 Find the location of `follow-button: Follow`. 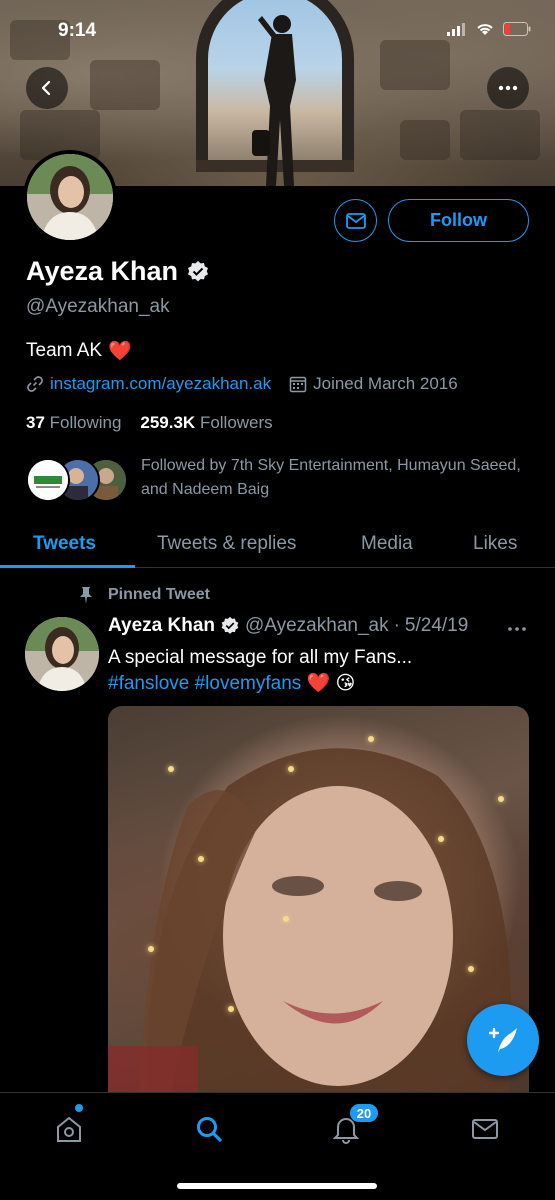

follow-button: Follow is located at coordinates (458, 220).